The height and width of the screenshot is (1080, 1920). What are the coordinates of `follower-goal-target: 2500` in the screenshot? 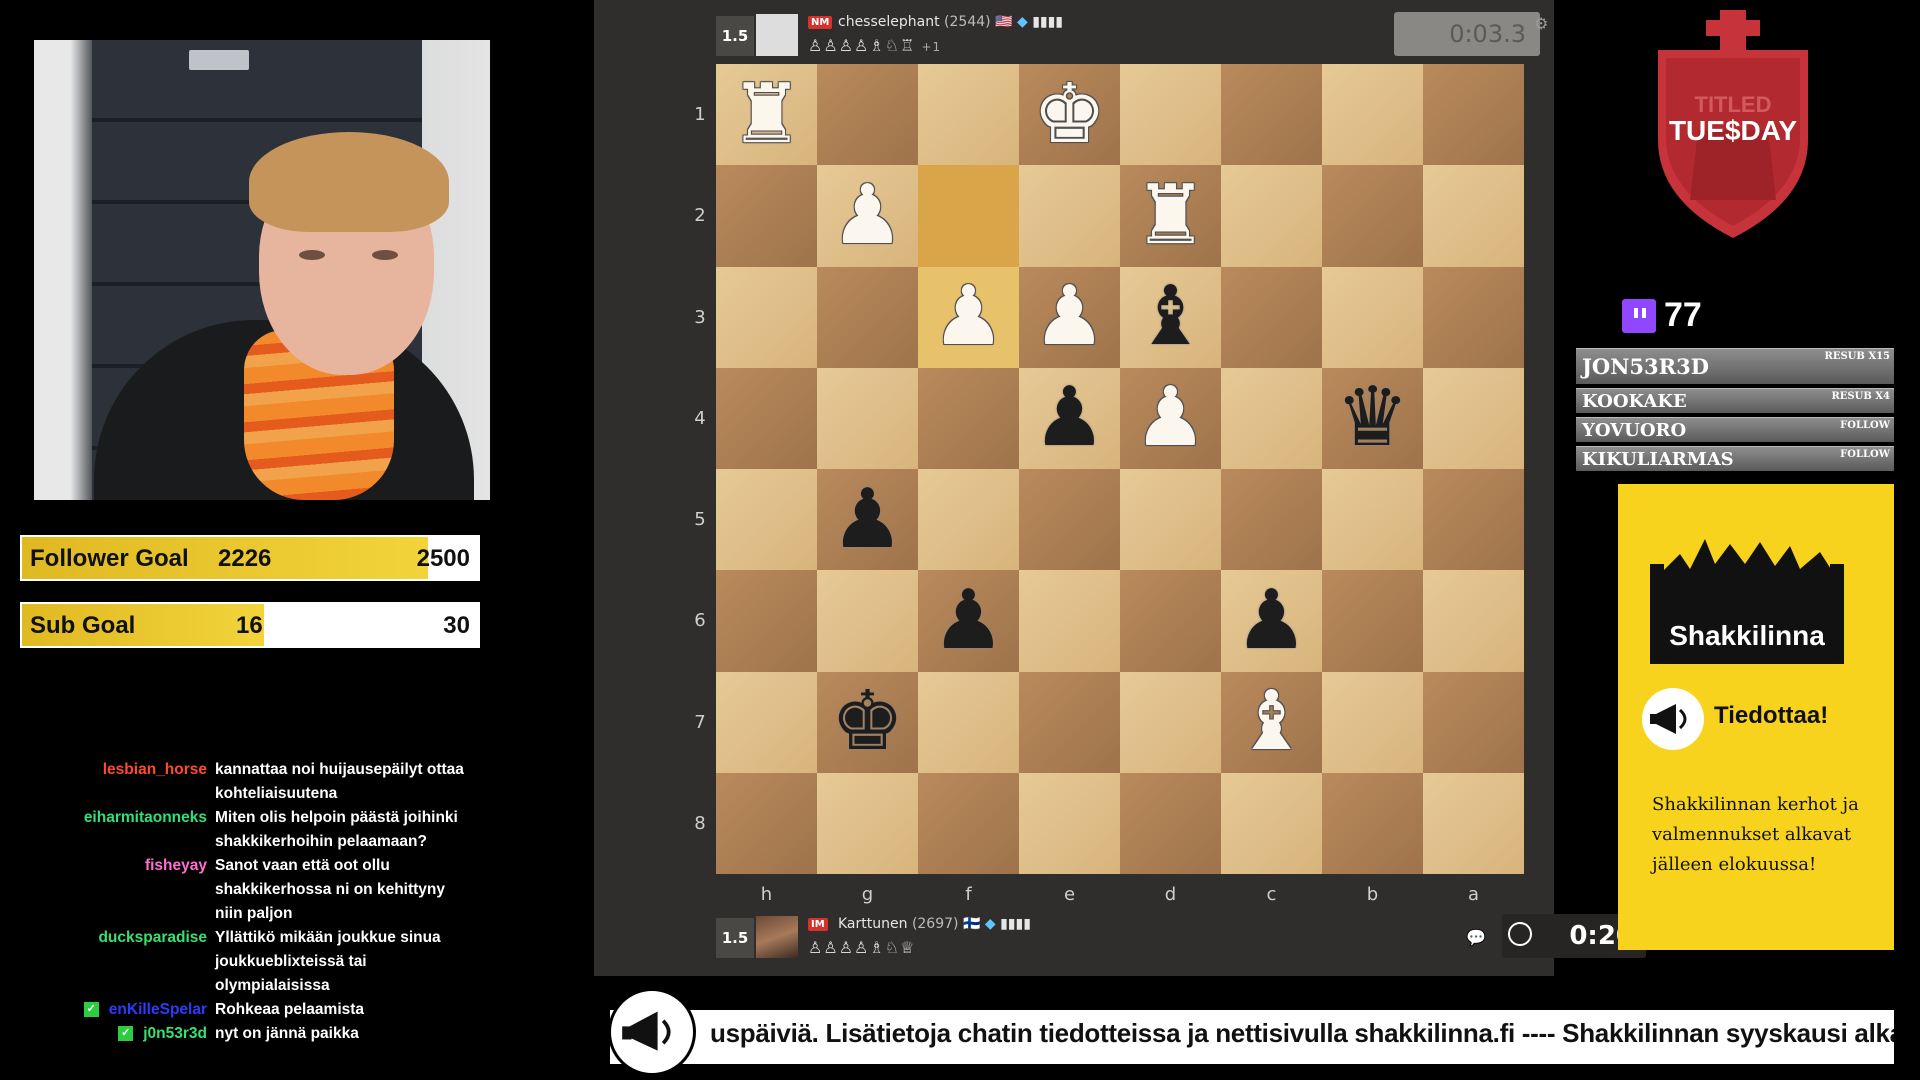 It's located at (443, 558).